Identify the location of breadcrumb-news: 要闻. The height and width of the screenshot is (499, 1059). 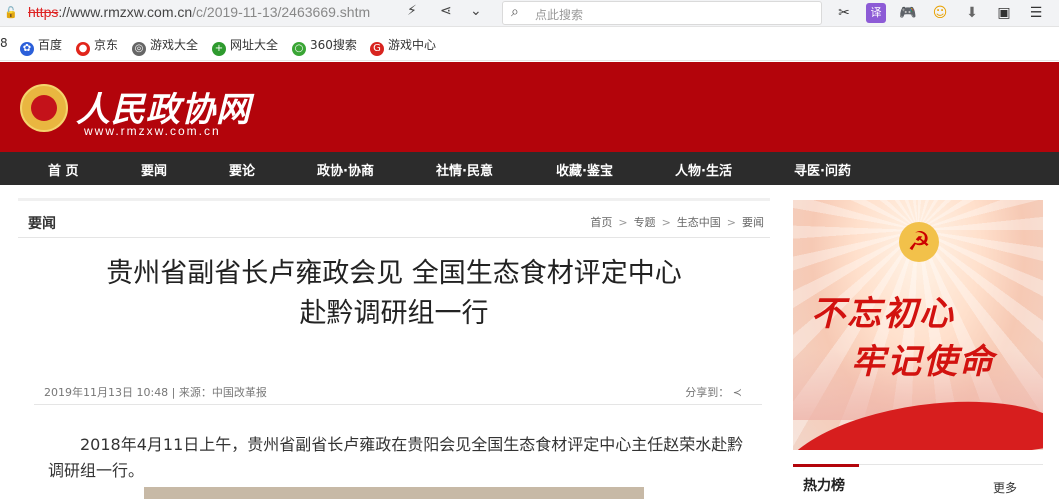
(753, 222).